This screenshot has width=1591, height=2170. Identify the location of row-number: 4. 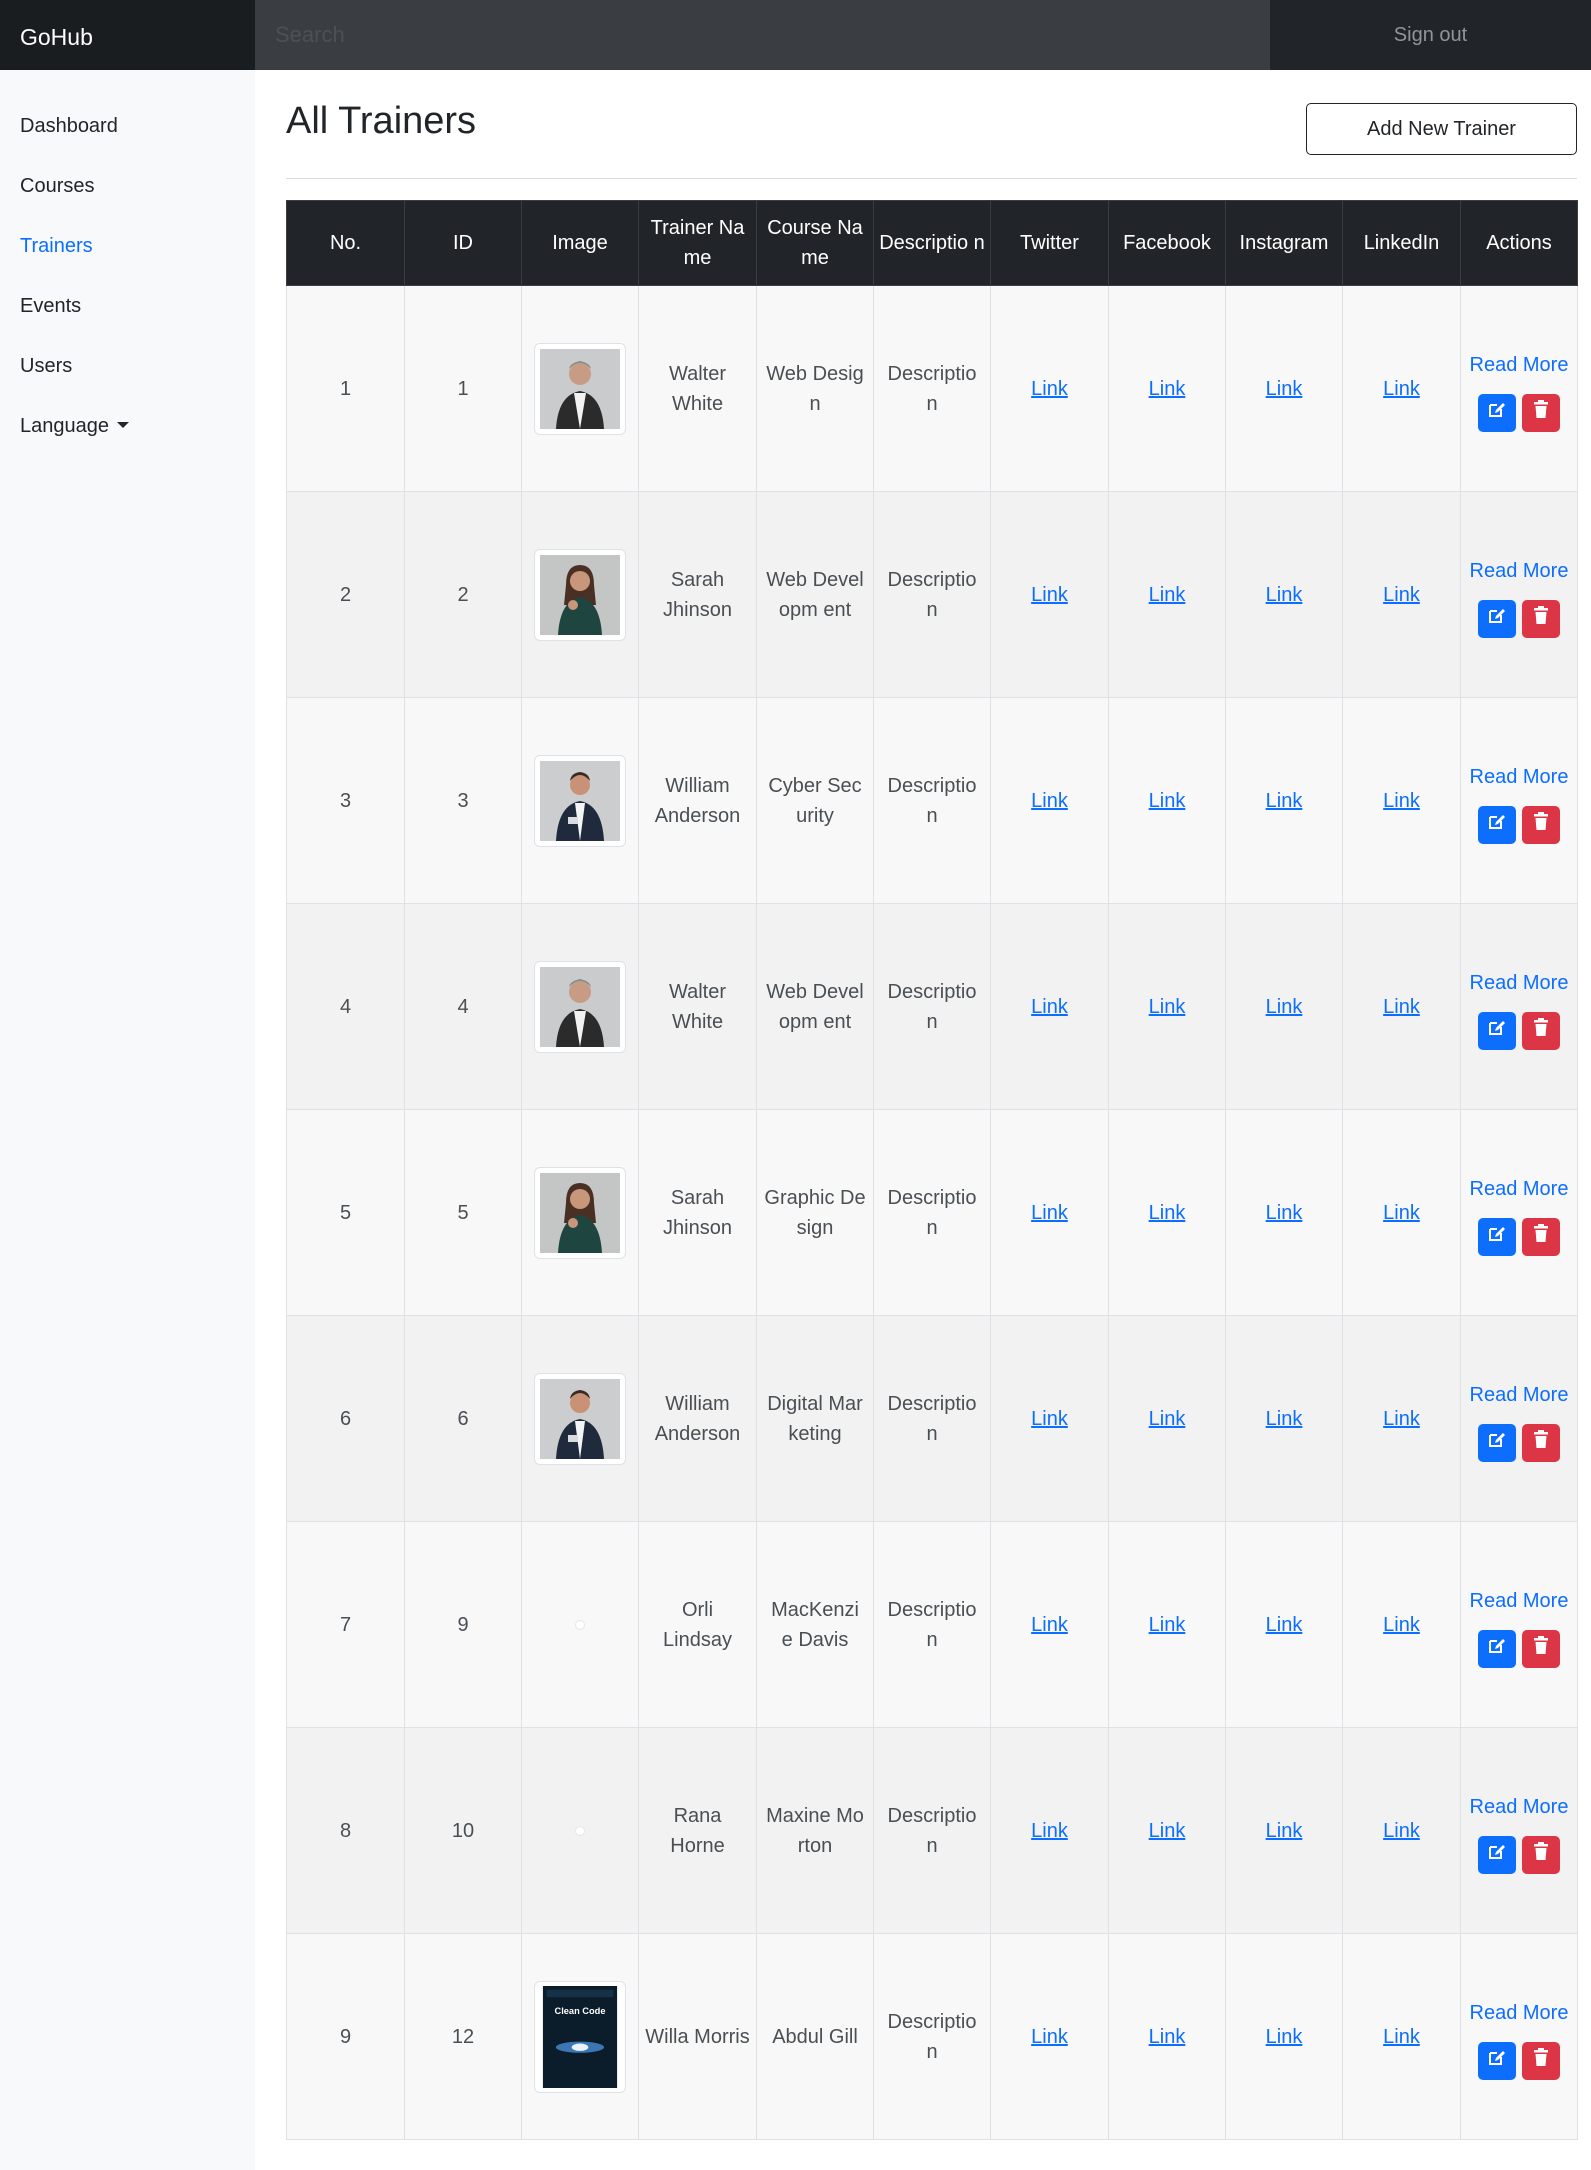
(345, 1006).